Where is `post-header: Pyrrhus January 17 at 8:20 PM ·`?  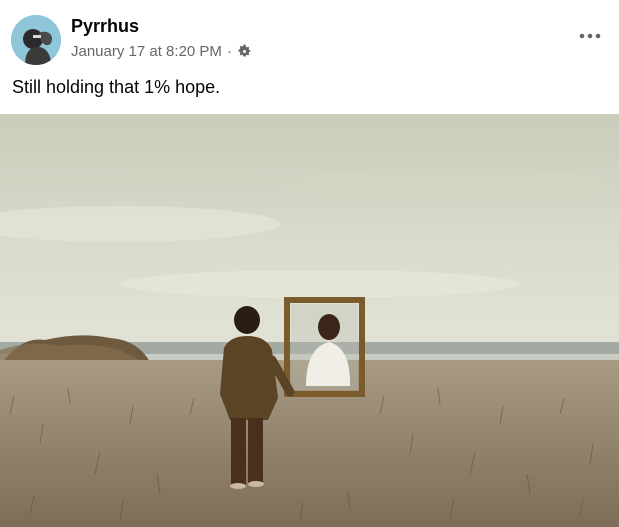 post-header: Pyrrhus January 17 at 8:20 PM · is located at coordinates (309, 36).